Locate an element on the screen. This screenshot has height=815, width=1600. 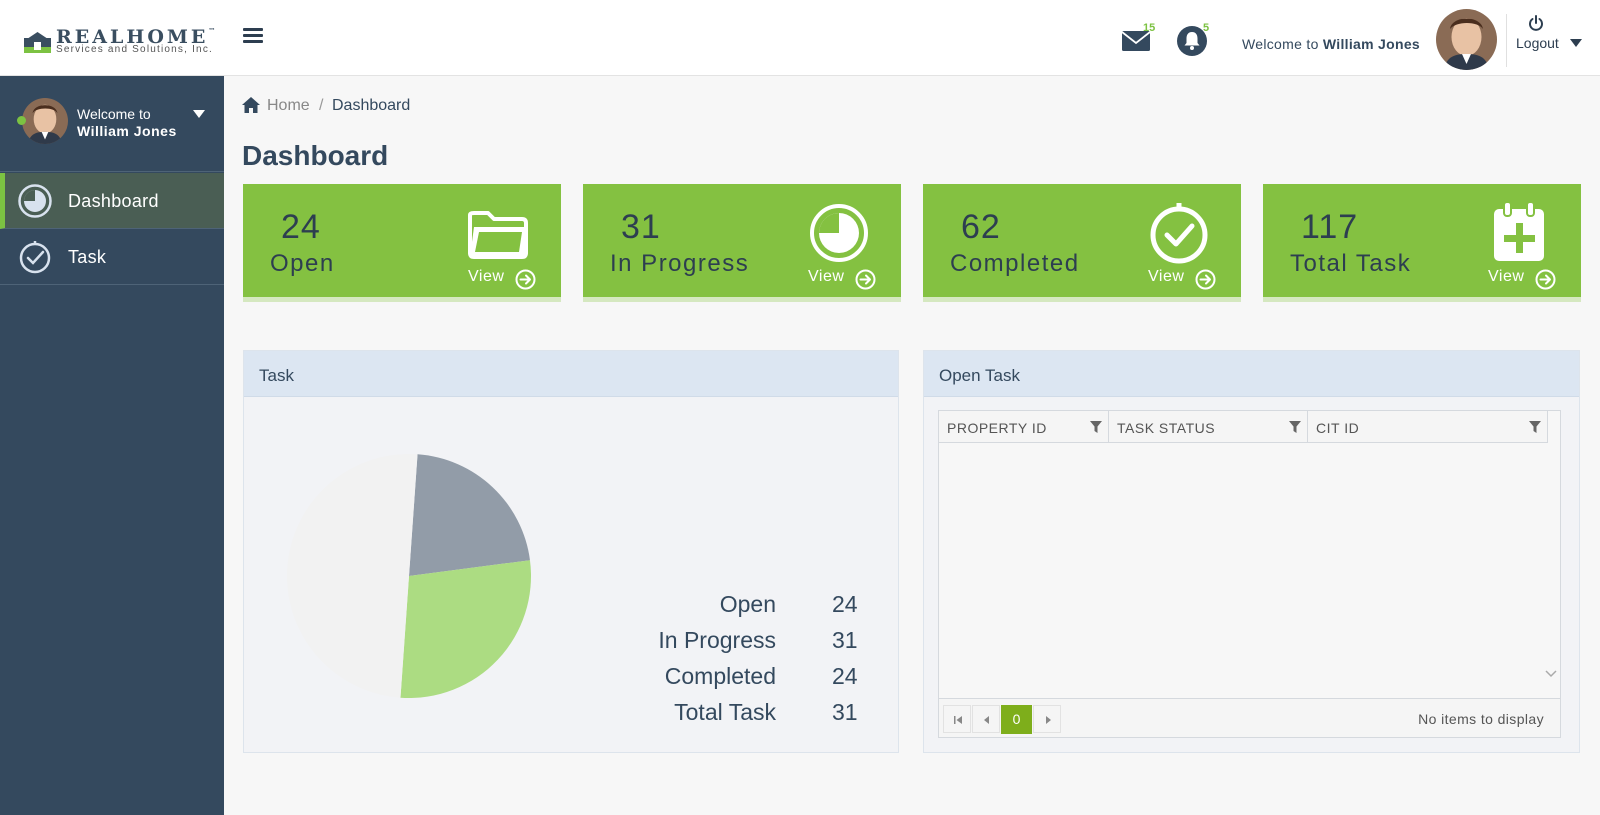
header-welcome-text: Welcome to William Jones is located at coordinates (1331, 44).